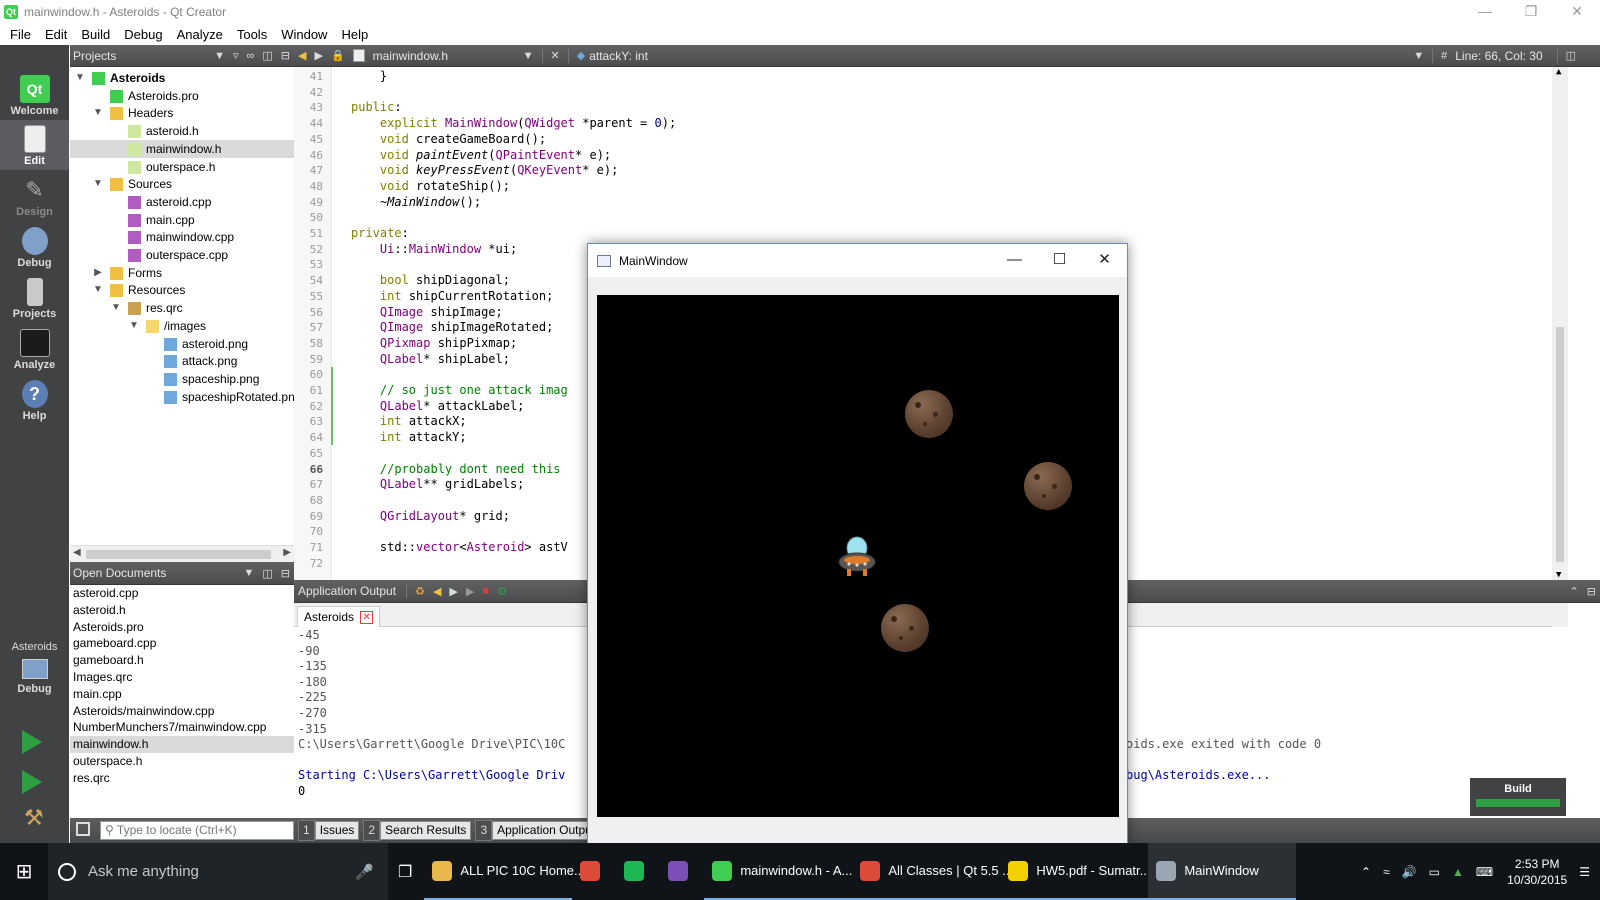 The height and width of the screenshot is (900, 1600). What do you see at coordinates (32, 742) in the screenshot?
I see `run-button` at bounding box center [32, 742].